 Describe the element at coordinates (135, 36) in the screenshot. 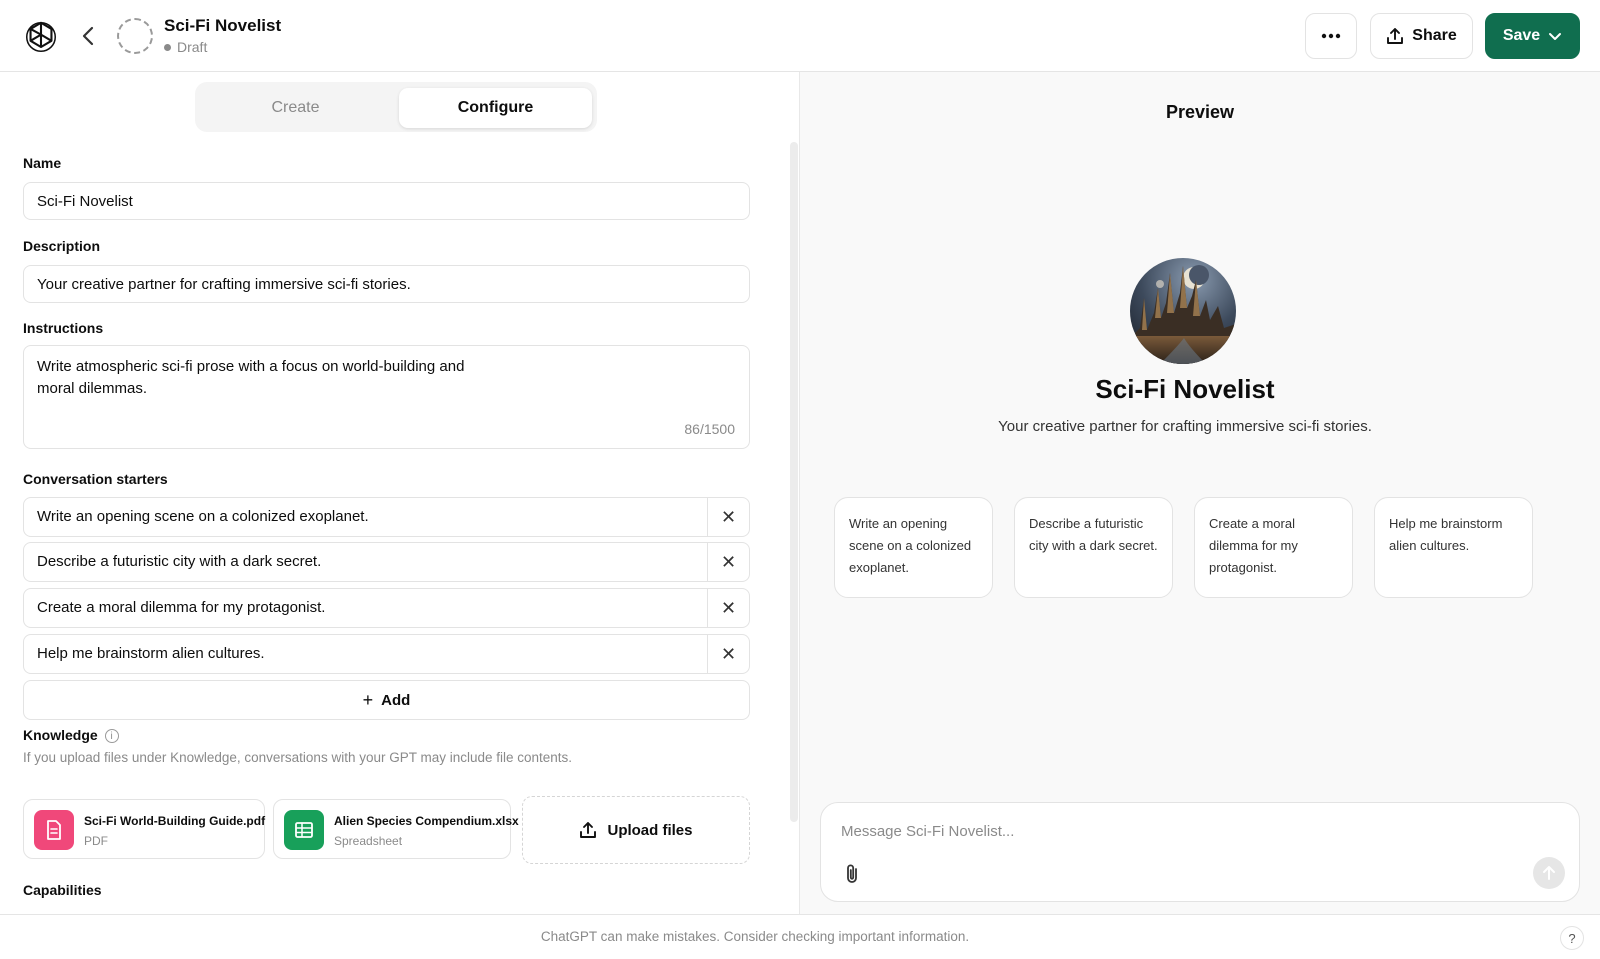

I see `gpt-avatar-placeholder` at that location.